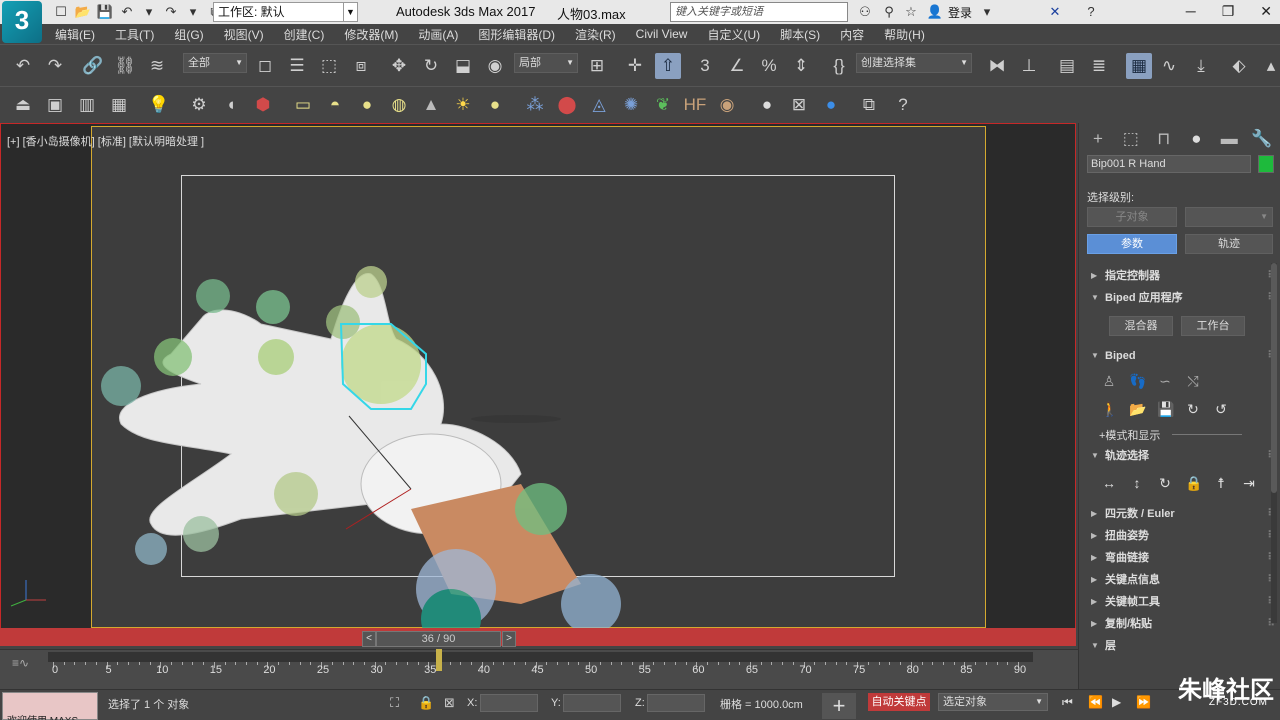  What do you see at coordinates (1137, 409) in the screenshot?
I see `load-file-icon: 📂` at bounding box center [1137, 409].